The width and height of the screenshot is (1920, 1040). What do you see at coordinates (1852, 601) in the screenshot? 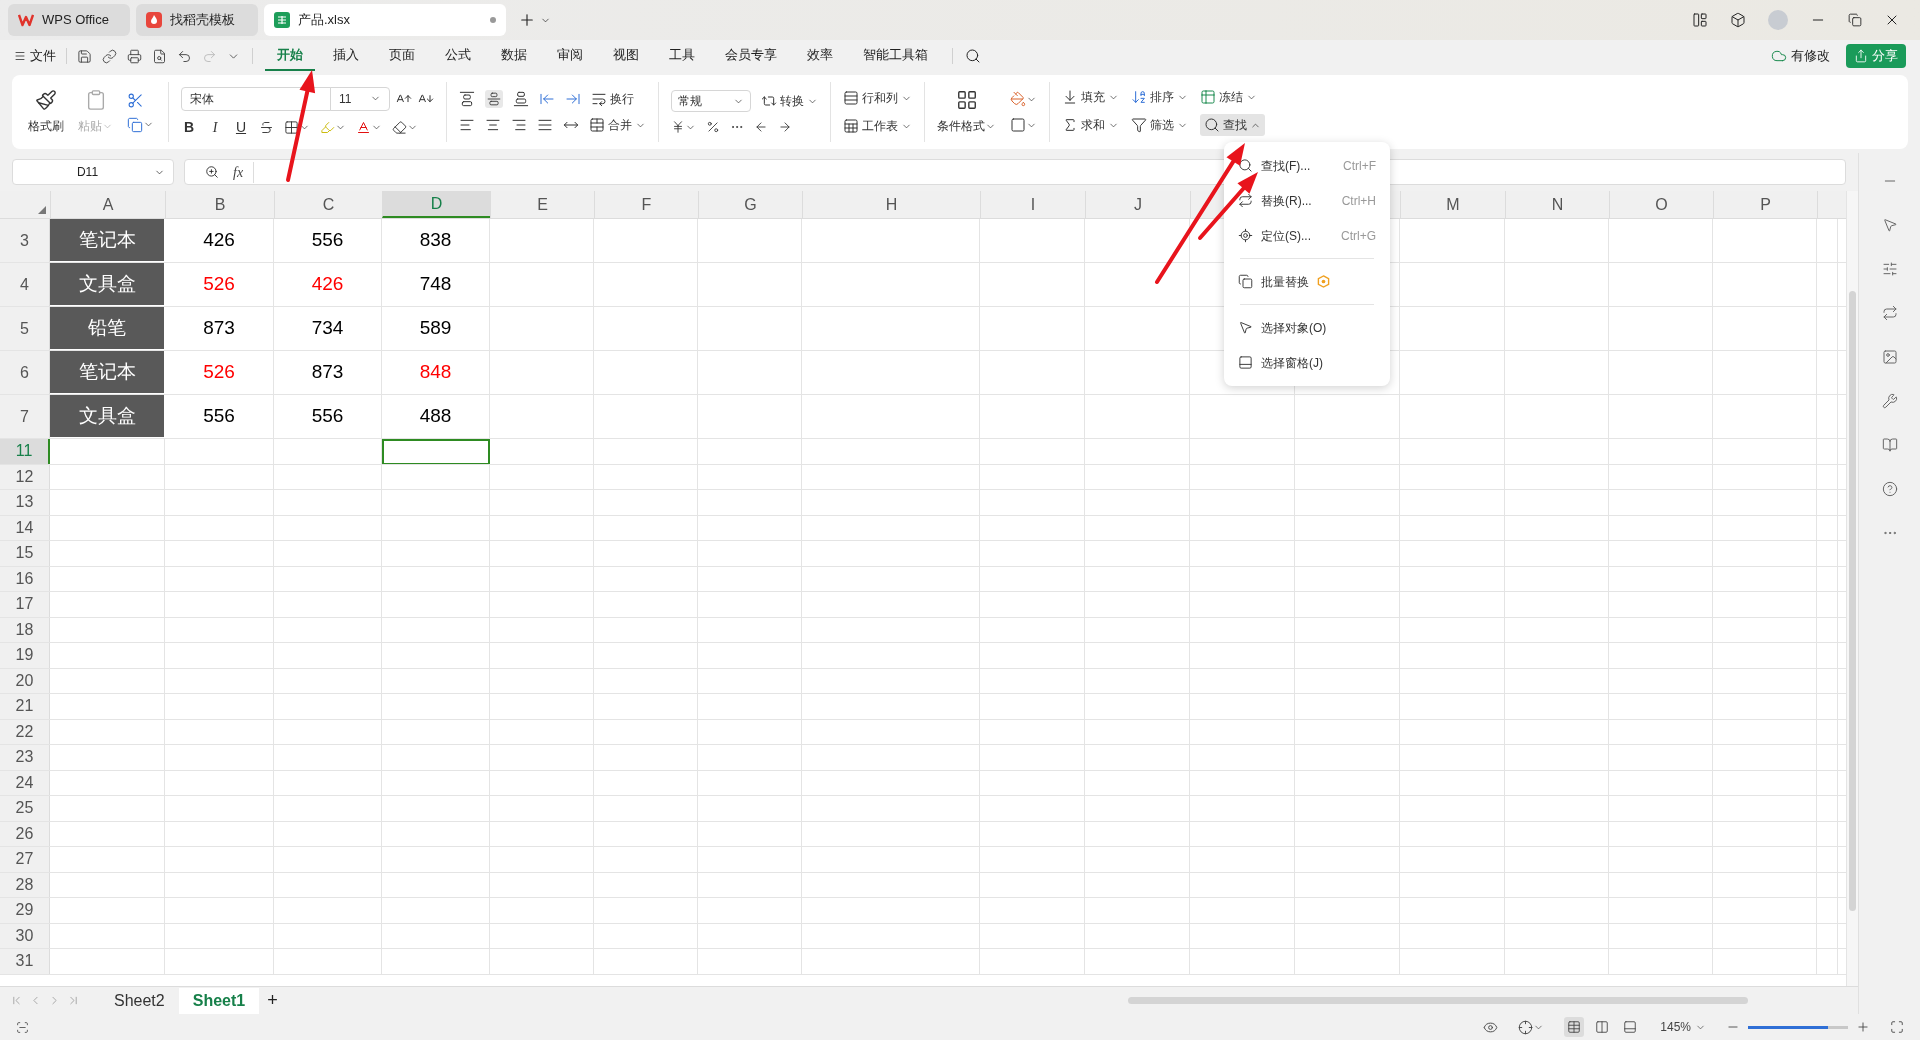
I see `scrollbar-thumb` at bounding box center [1852, 601].